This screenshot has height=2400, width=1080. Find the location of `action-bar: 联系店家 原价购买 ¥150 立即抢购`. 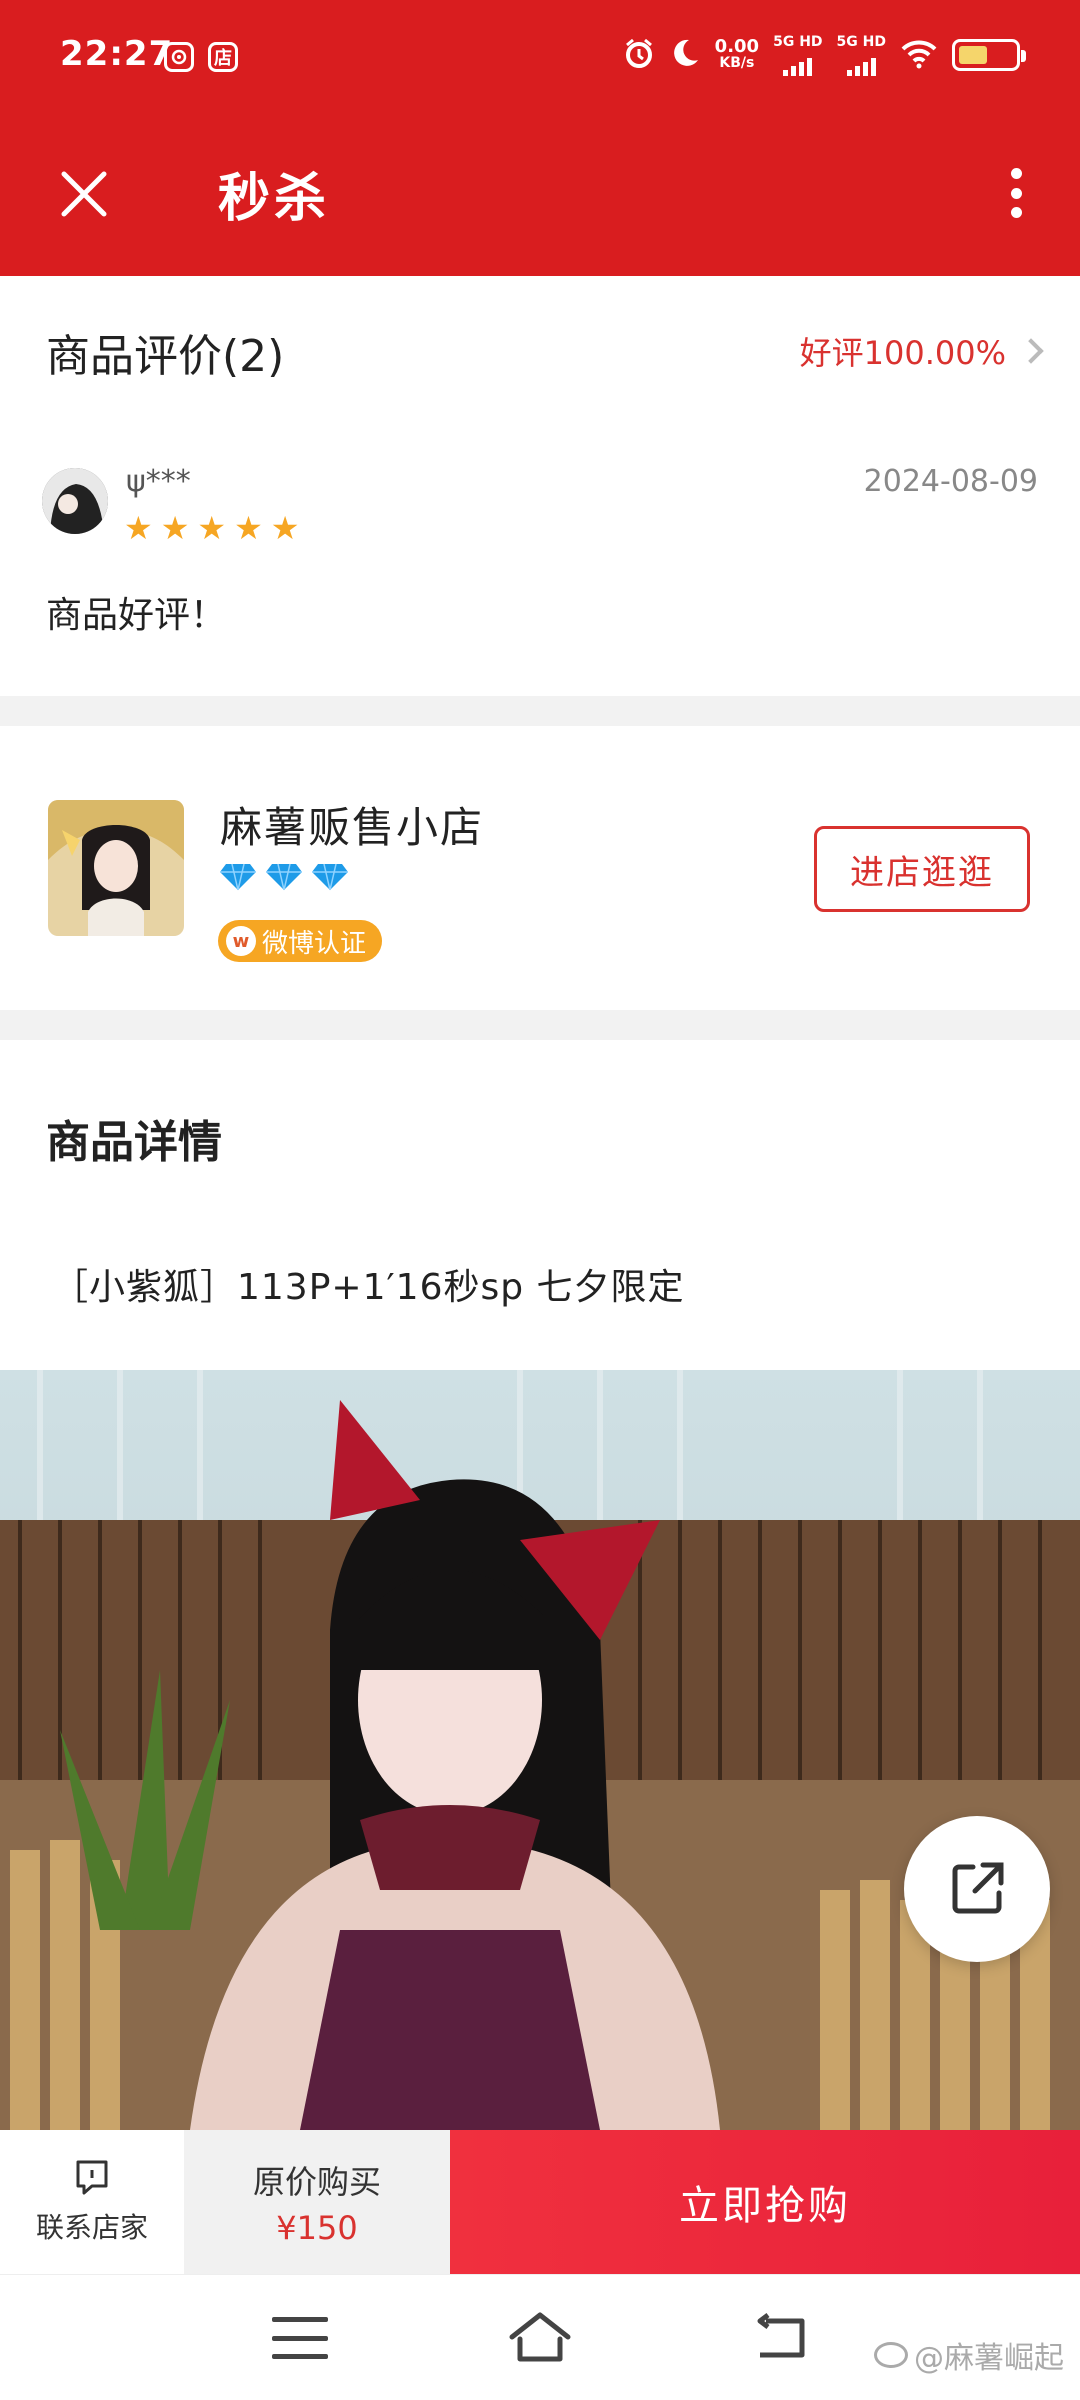

action-bar: 联系店家 原价购买 ¥150 立即抢购 is located at coordinates (540, 2202).